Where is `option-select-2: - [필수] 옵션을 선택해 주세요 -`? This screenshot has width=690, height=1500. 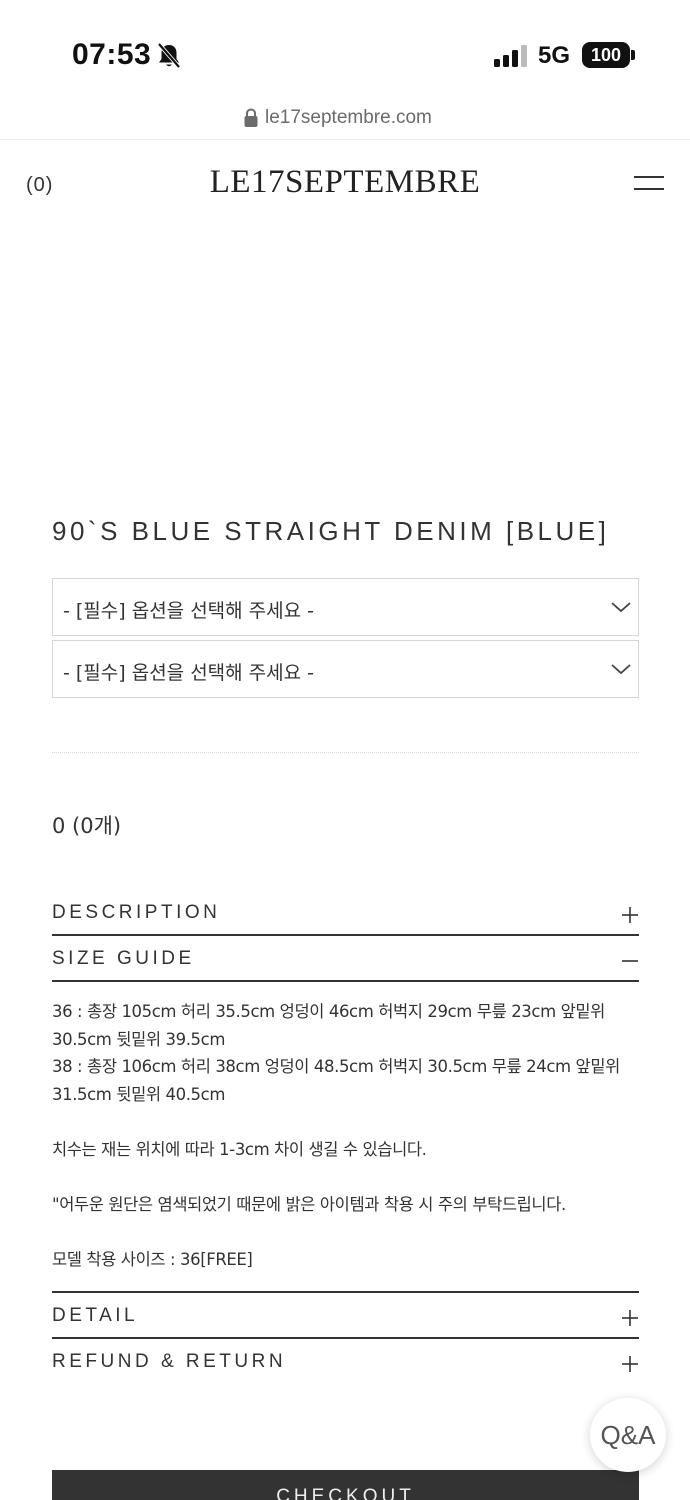
option-select-2: - [필수] 옵션을 선택해 주세요 - is located at coordinates (345, 669).